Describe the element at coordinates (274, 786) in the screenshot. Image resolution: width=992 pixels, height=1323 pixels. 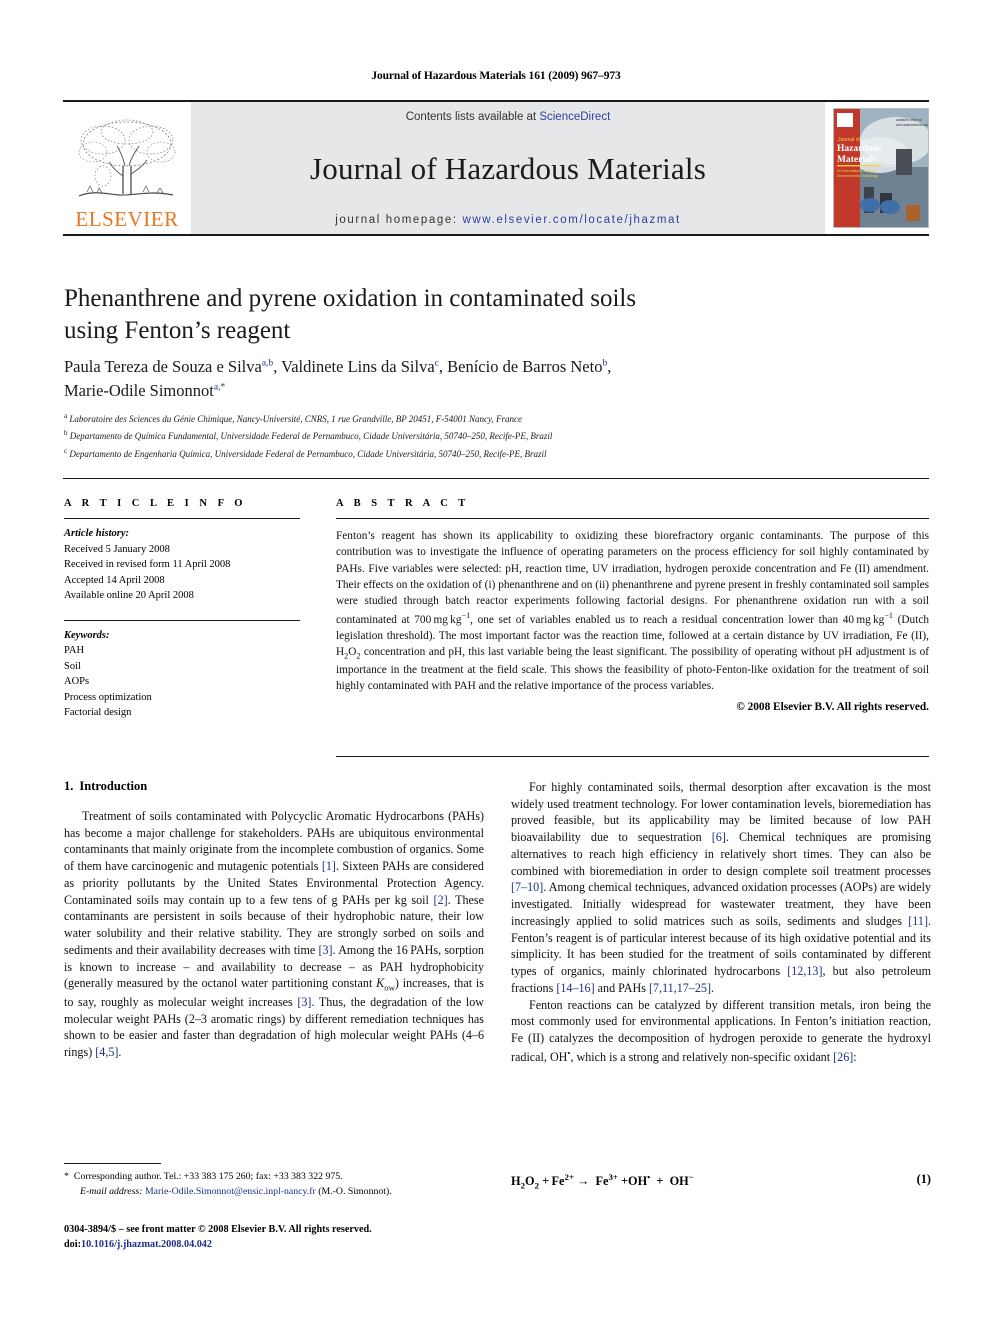
I see `section-heading-introduction: 1. Introduction` at that location.